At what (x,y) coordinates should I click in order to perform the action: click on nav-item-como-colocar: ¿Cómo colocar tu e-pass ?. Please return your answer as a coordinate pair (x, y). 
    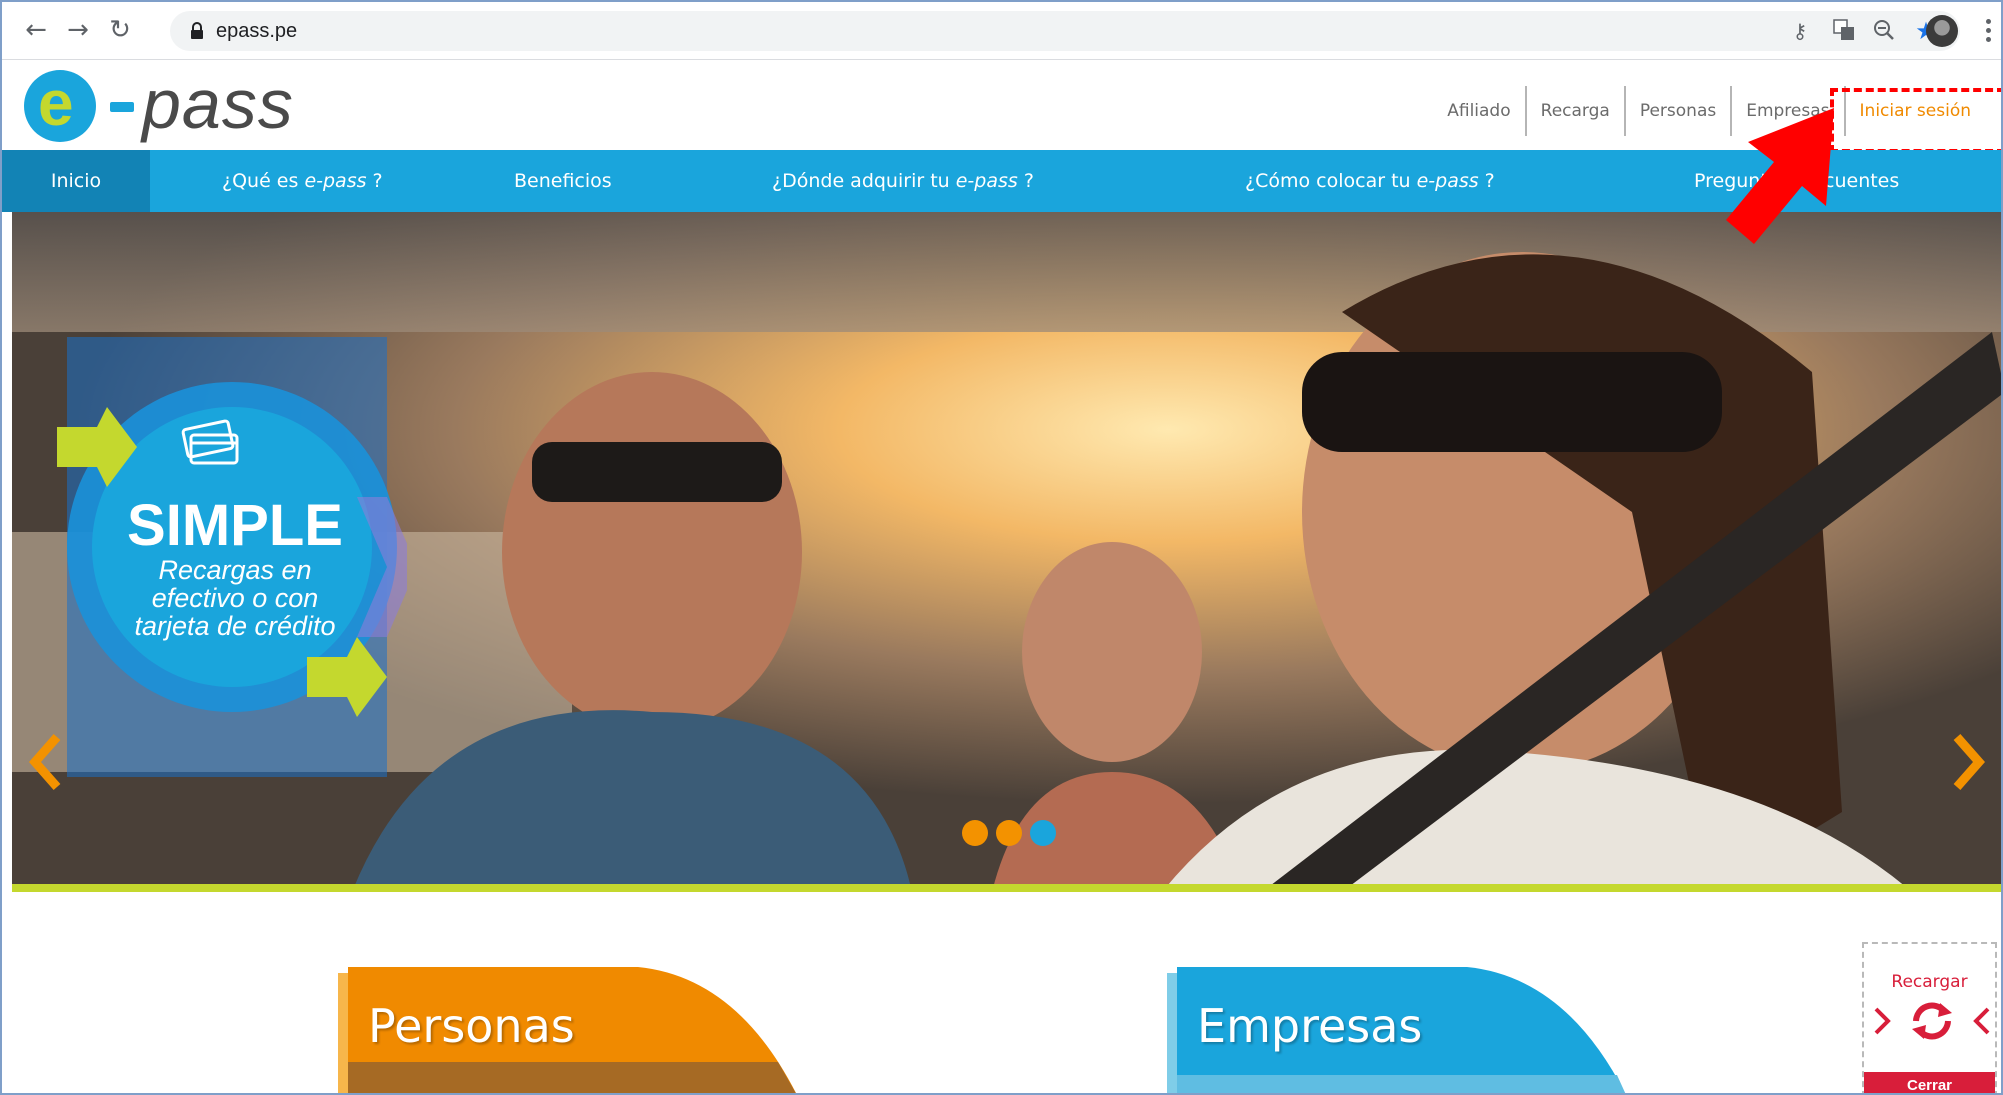
    Looking at the image, I should click on (1370, 181).